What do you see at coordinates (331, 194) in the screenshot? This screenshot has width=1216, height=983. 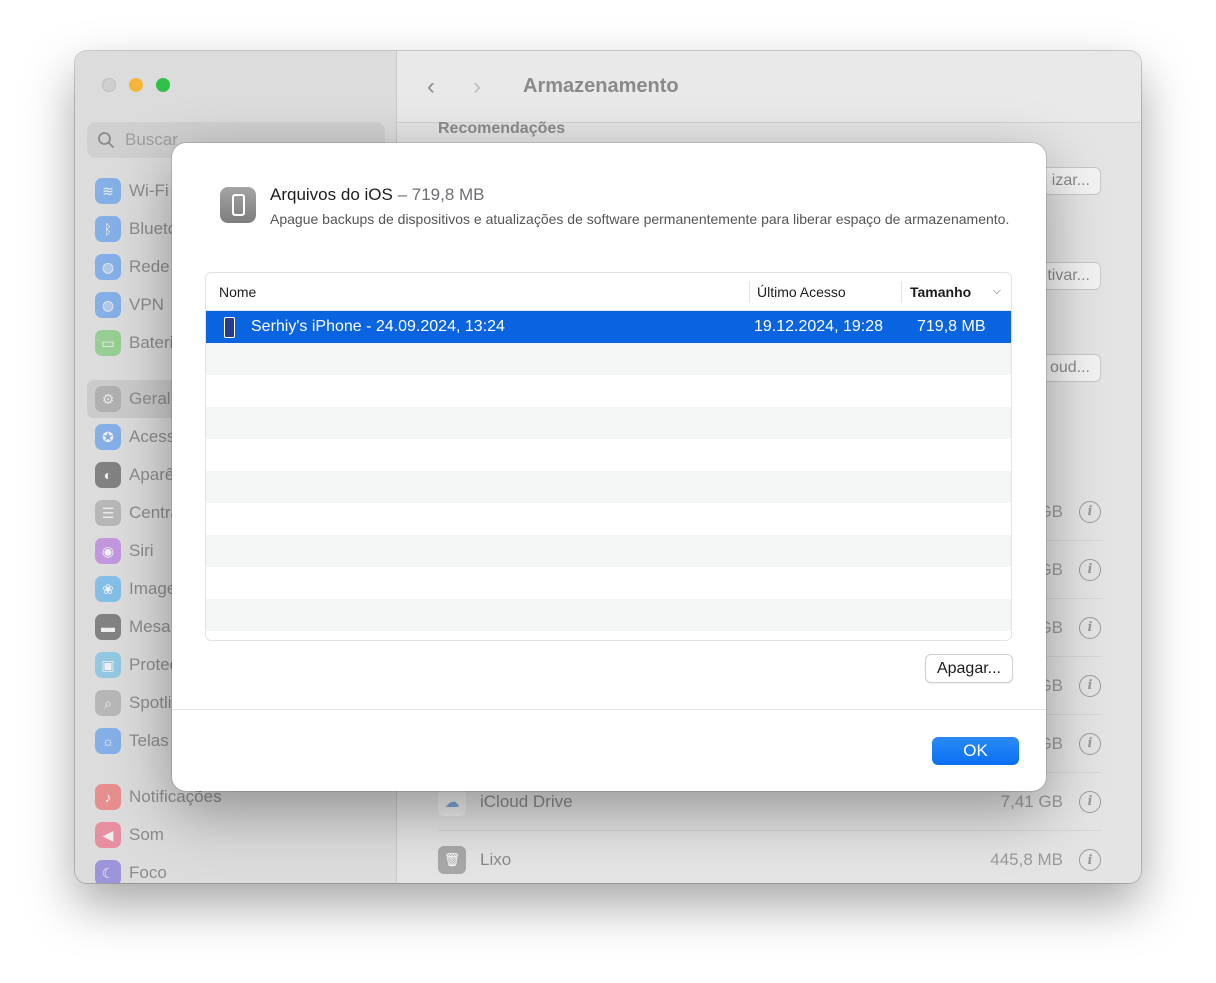 I see `sheet-title-text: Arquivos do iOS` at bounding box center [331, 194].